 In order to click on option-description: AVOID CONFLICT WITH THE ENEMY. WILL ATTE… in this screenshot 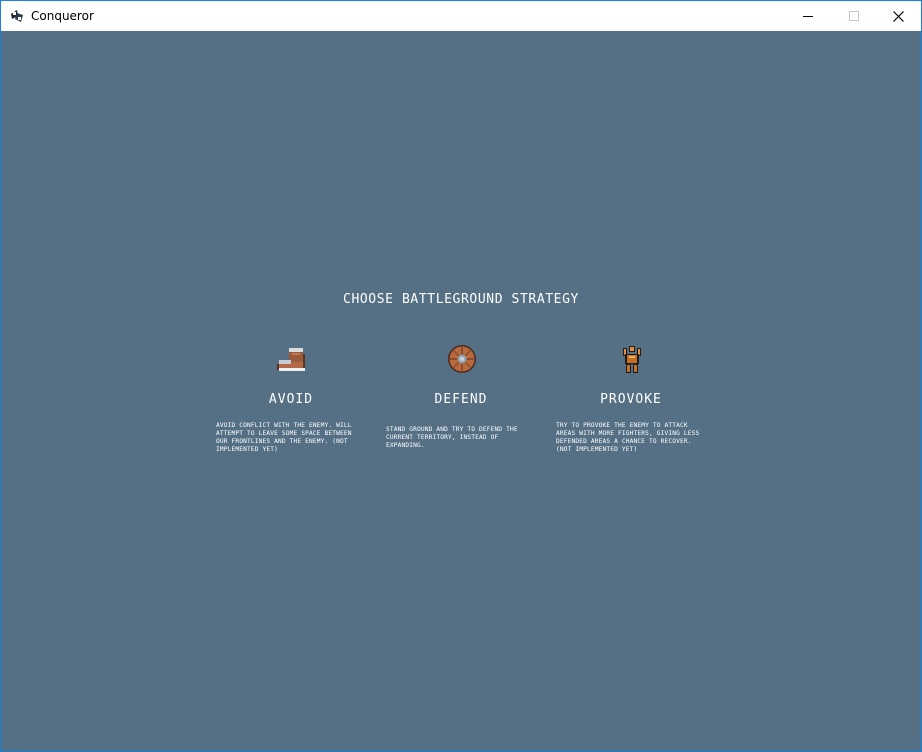, I will do `click(284, 437)`.